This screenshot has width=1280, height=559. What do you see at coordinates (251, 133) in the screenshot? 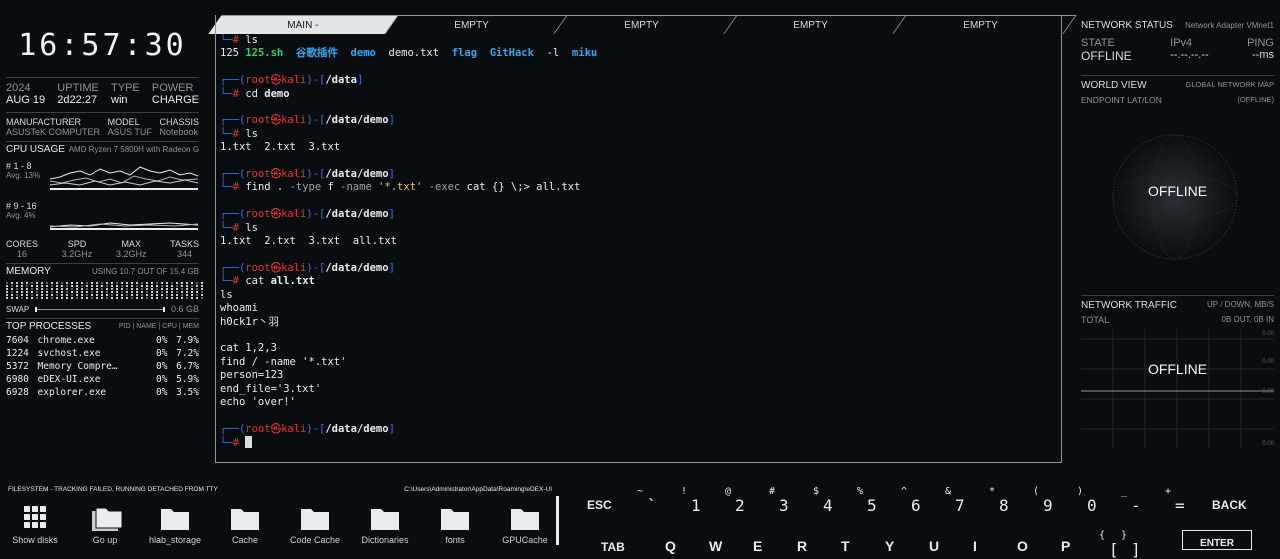
I see `command: ls` at bounding box center [251, 133].